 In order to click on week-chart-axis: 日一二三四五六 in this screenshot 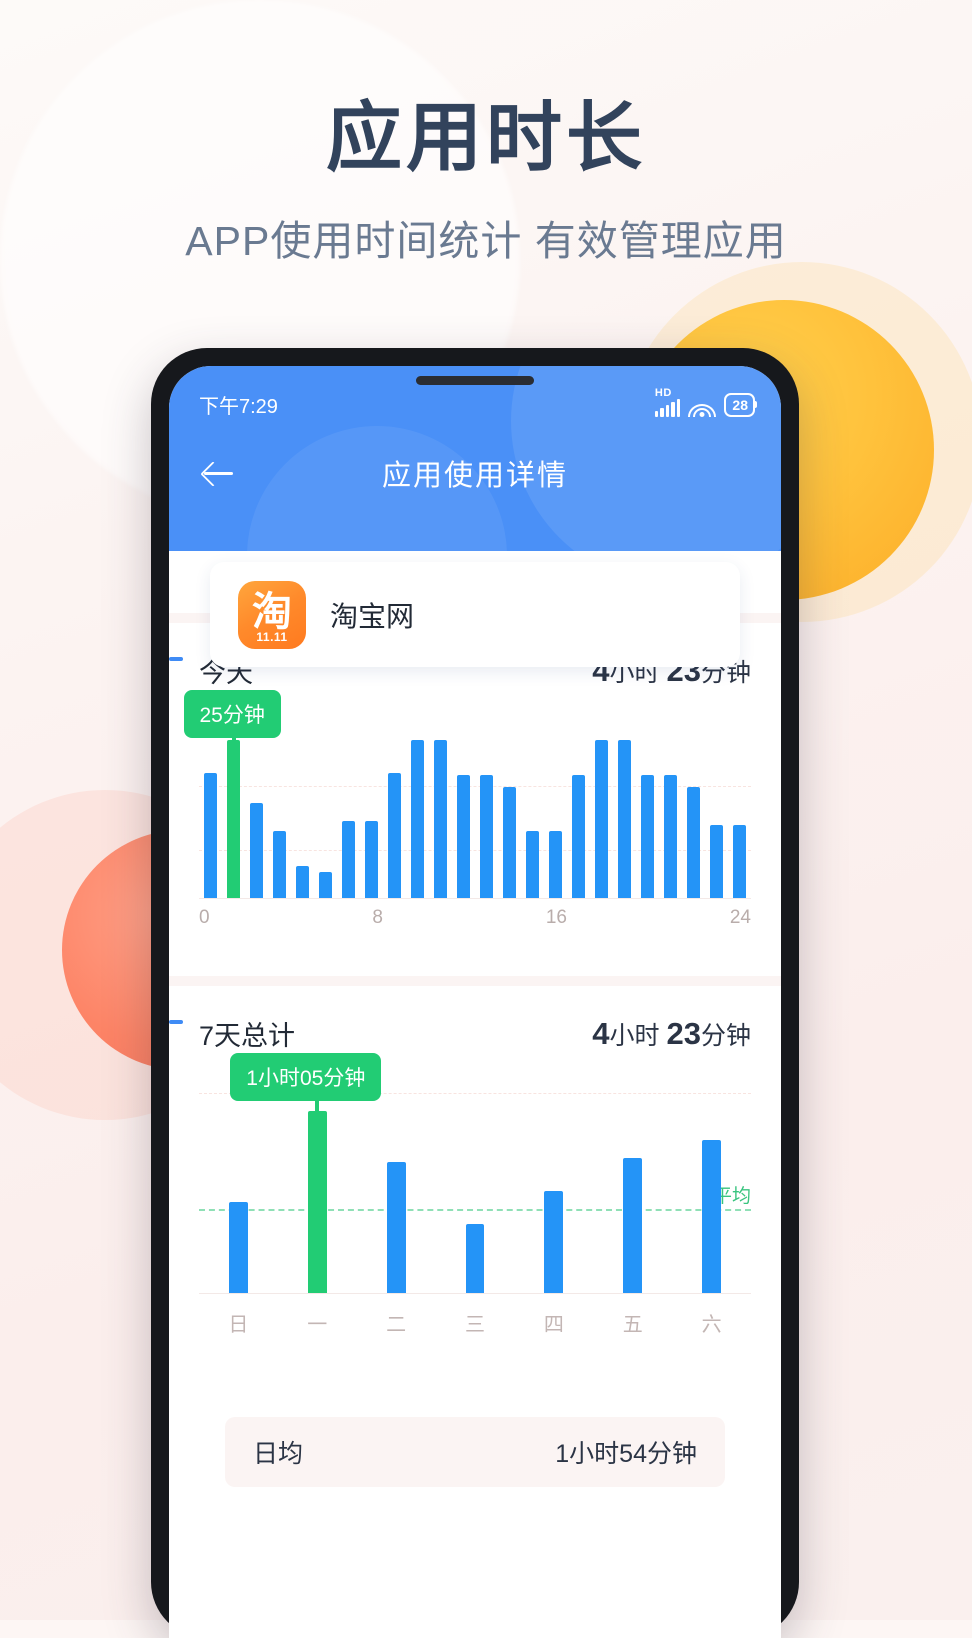, I will do `click(475, 1315)`.